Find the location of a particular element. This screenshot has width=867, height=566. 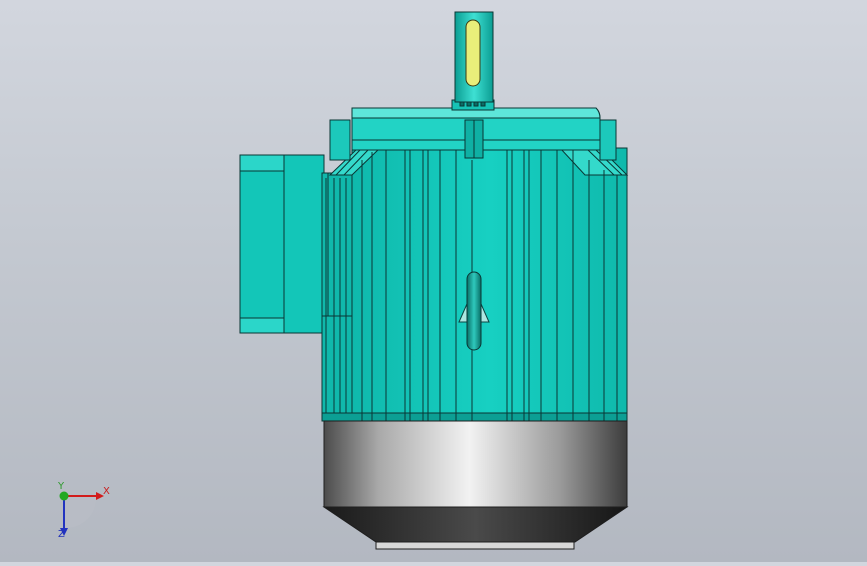

terminal-box is located at coordinates (296, 244).